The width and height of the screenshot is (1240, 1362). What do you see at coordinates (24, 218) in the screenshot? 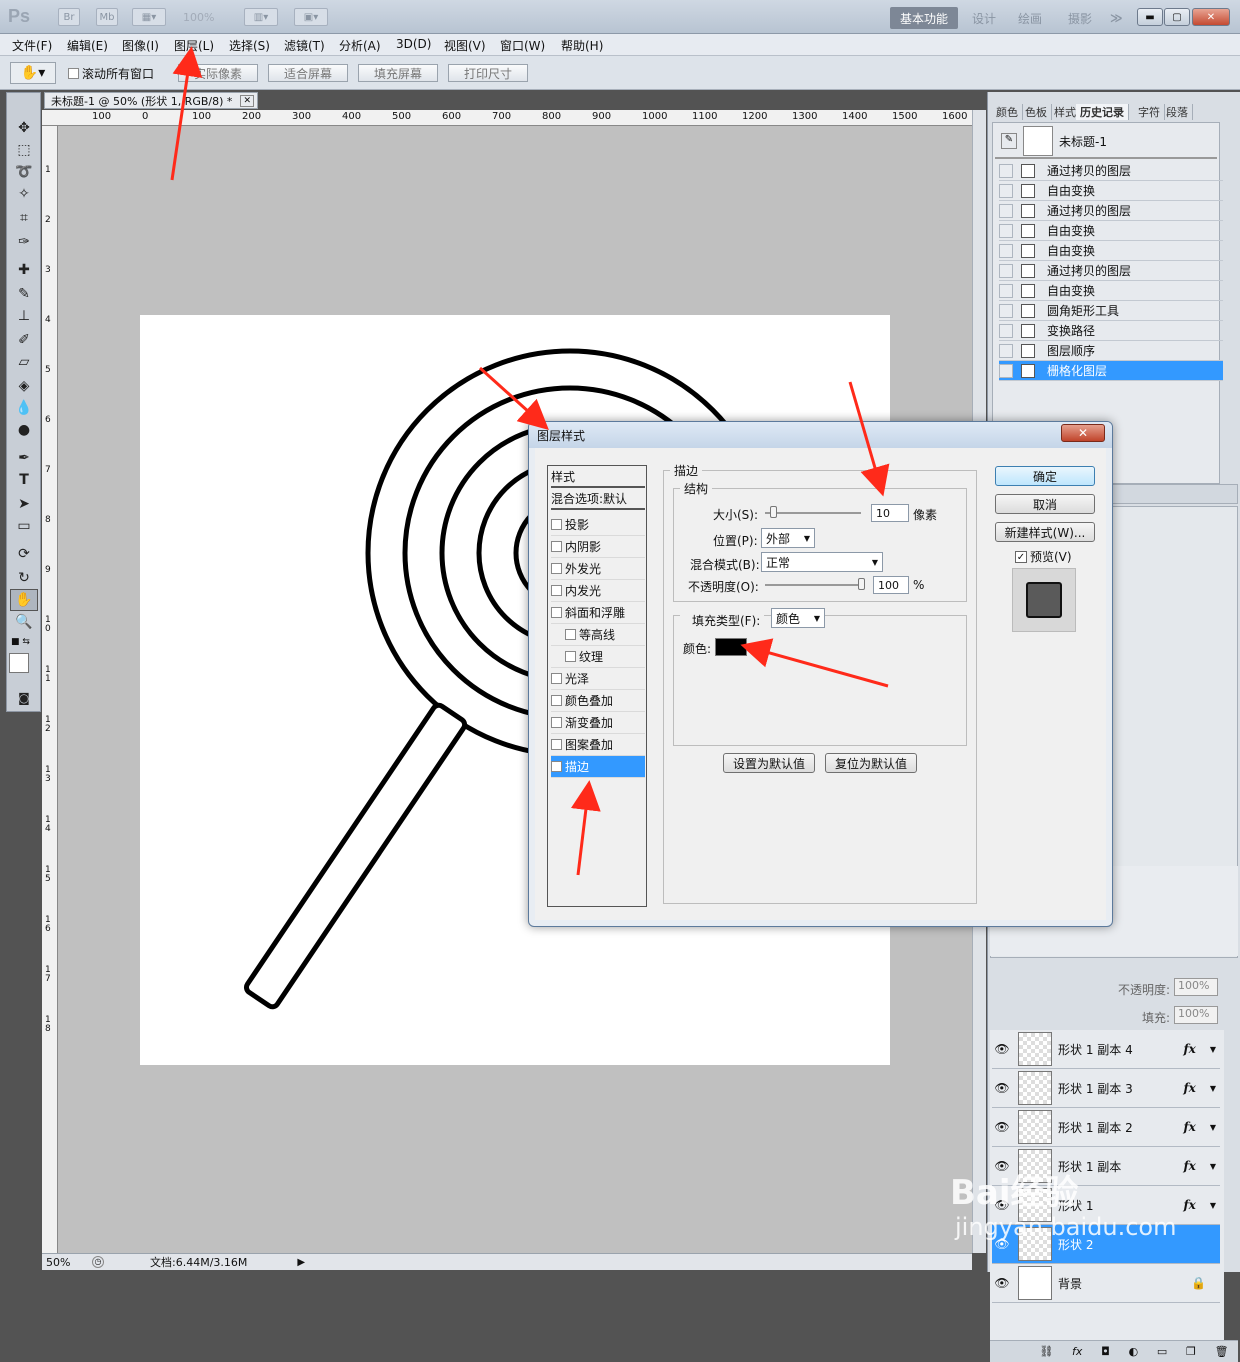
I see `crop-tool-icon: ⌗` at bounding box center [24, 218].